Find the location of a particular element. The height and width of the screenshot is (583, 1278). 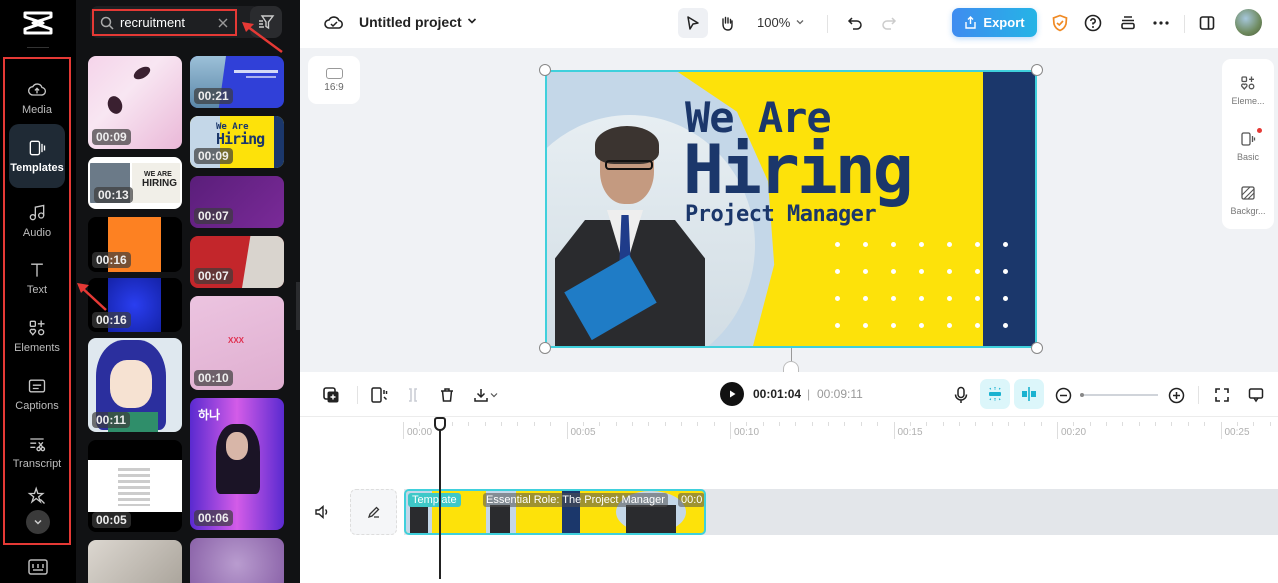

zoom-level: 100% is located at coordinates (773, 22).